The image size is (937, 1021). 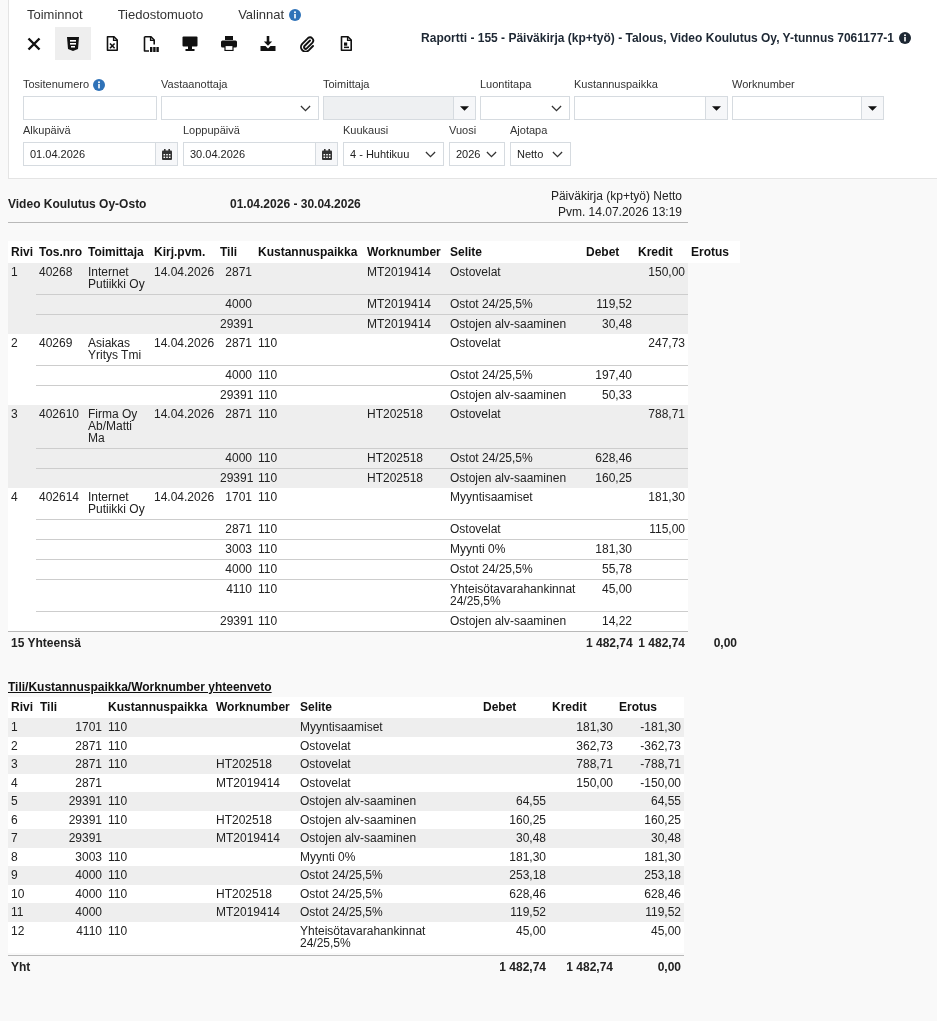 I want to click on table-cell-text: Myynti 0%, so click(x=328, y=857).